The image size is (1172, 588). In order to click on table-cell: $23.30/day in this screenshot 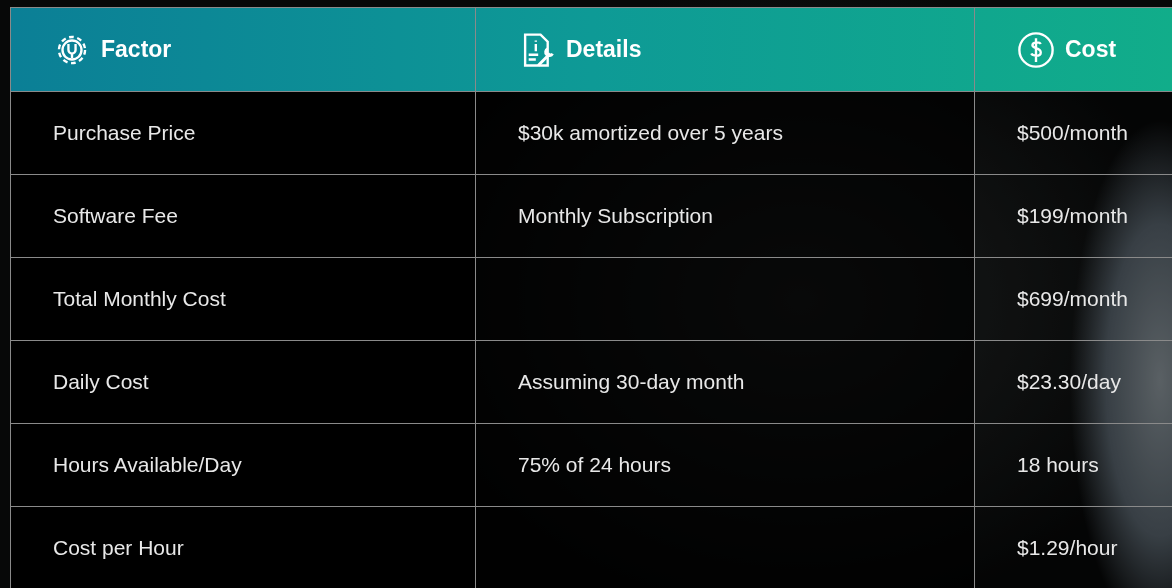, I will do `click(1069, 381)`.